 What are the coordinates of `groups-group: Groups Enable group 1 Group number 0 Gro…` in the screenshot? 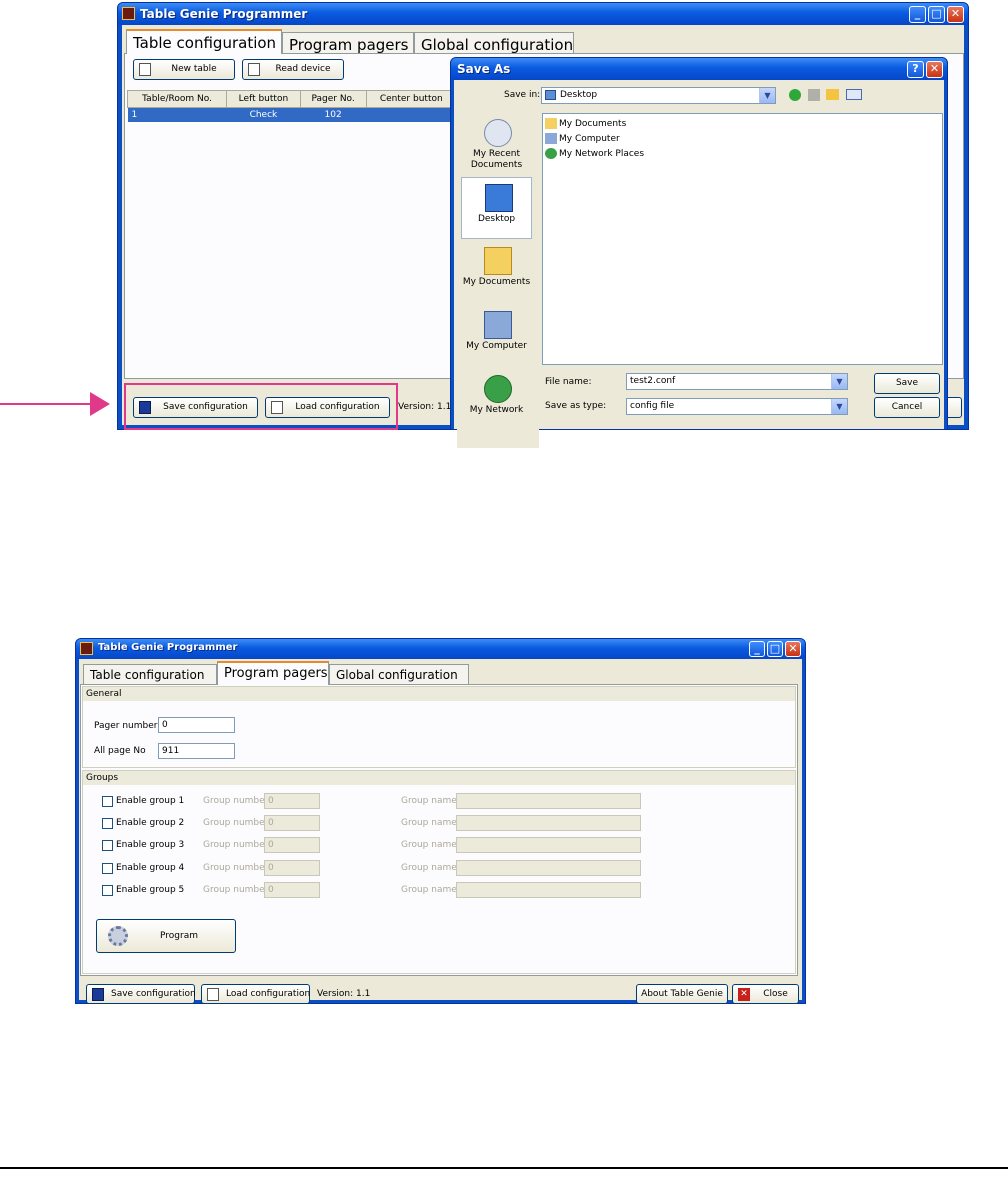 It's located at (439, 872).